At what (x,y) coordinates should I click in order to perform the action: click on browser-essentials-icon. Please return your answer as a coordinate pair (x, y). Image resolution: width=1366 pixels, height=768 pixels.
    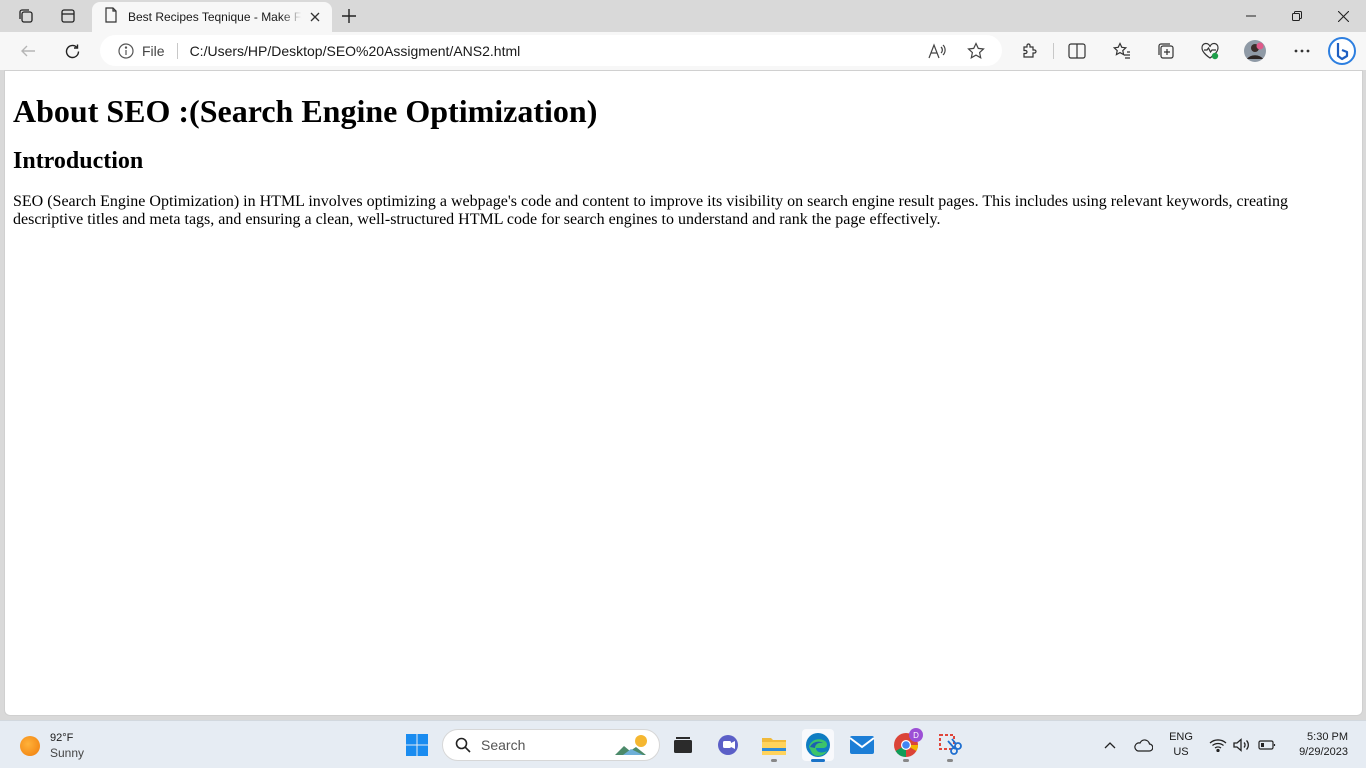
    Looking at the image, I should click on (1210, 51).